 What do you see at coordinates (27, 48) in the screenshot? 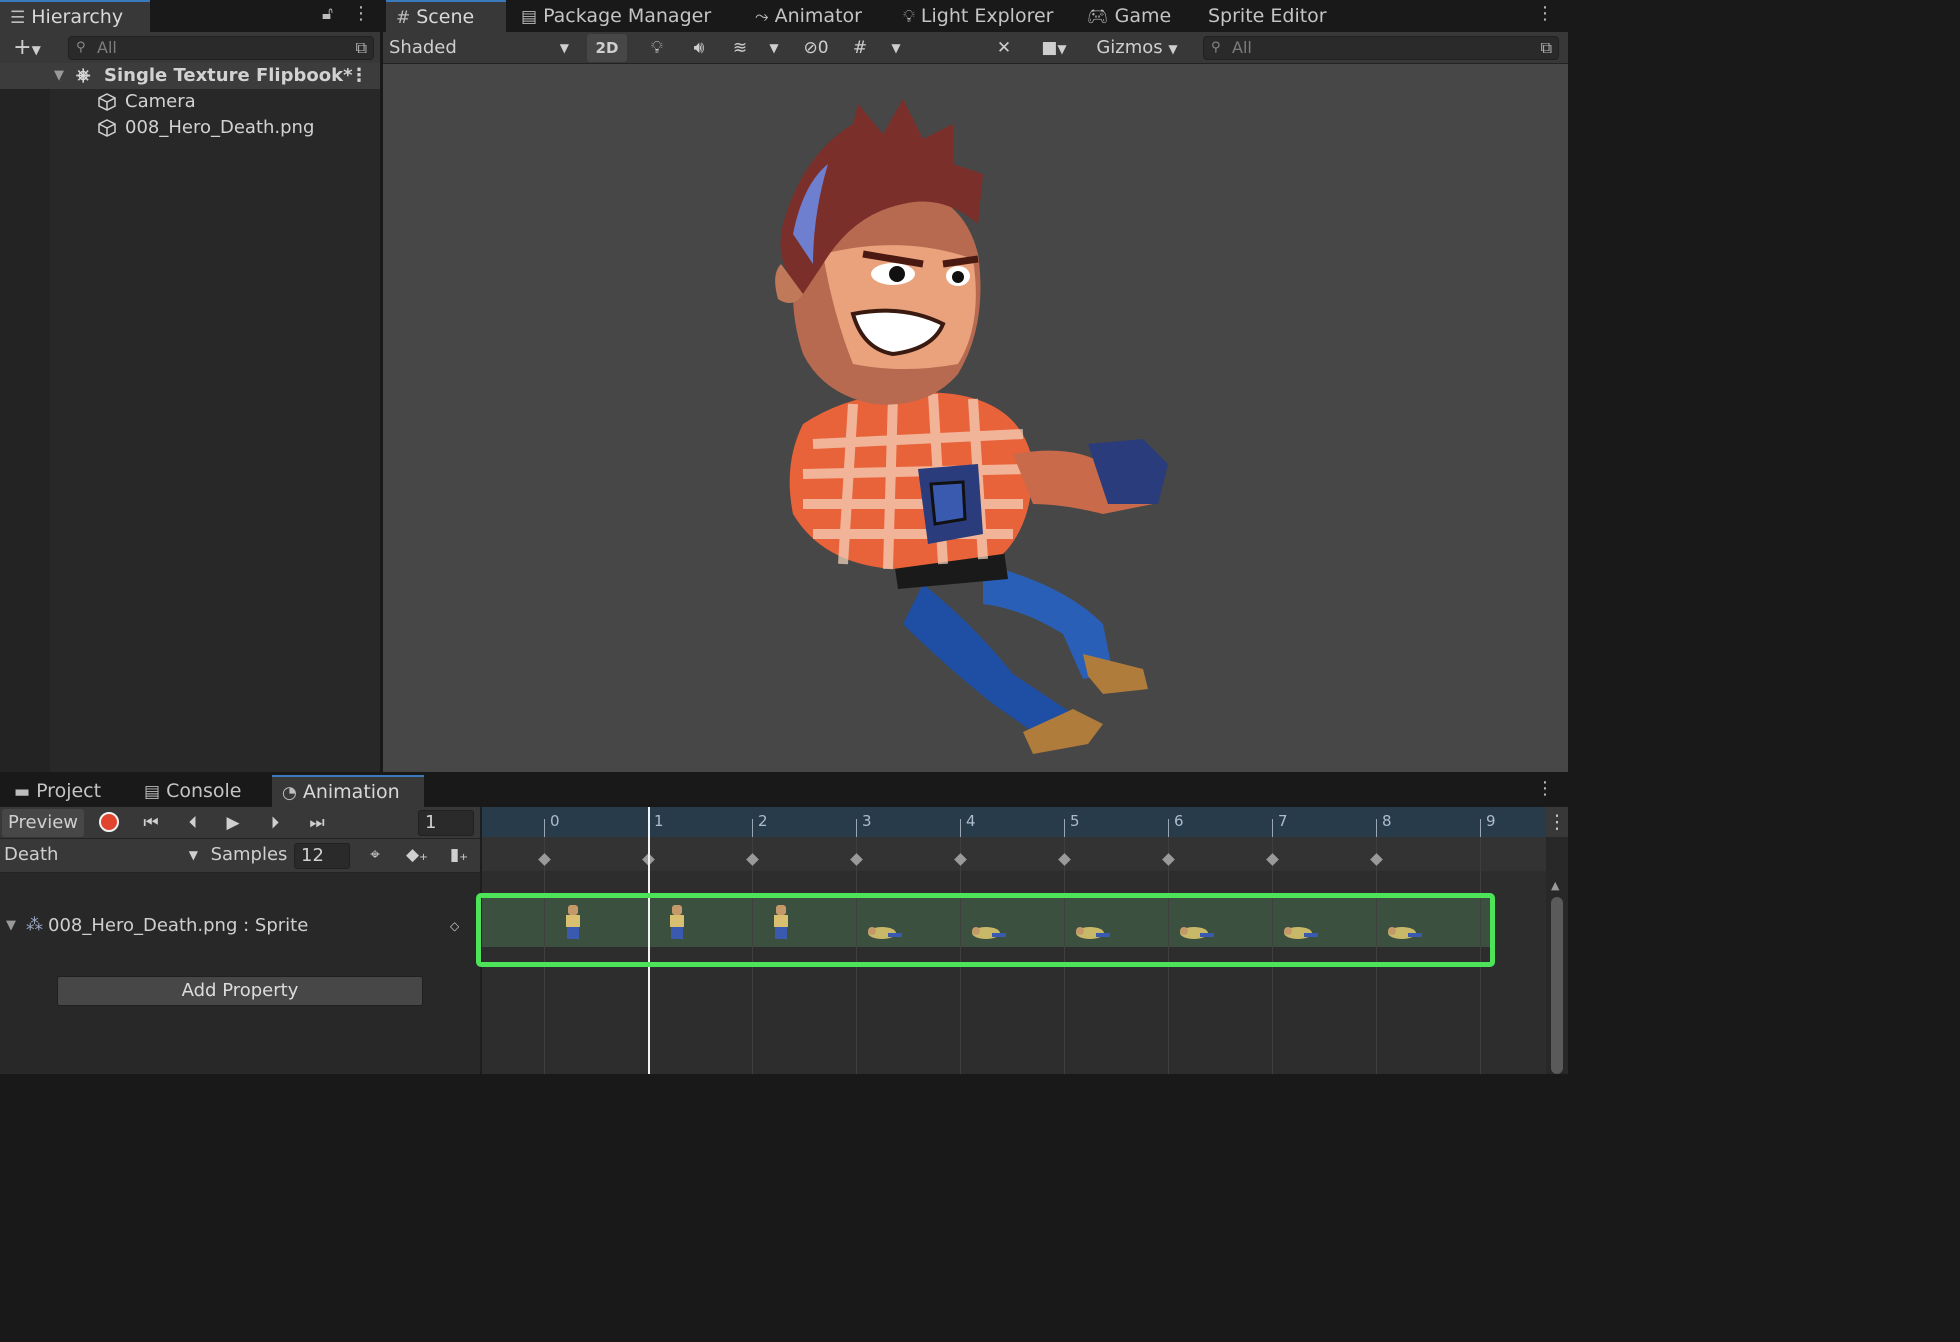
I see `create-dropdown-button: +▼` at bounding box center [27, 48].